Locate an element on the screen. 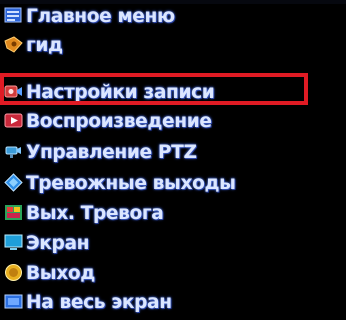 This screenshot has height=320, width=346. menu-item-label: Тревожные выходы is located at coordinates (131, 182).